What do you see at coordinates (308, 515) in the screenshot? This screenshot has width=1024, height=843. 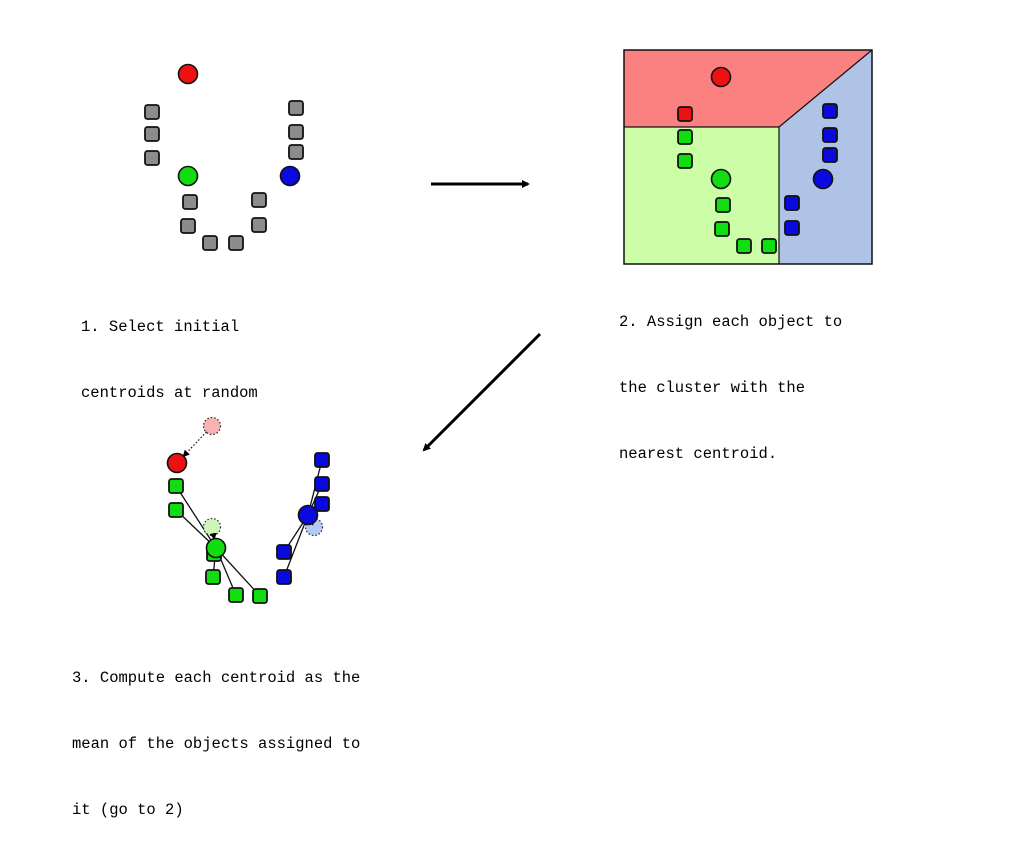 I see `centroid-blue-step3` at bounding box center [308, 515].